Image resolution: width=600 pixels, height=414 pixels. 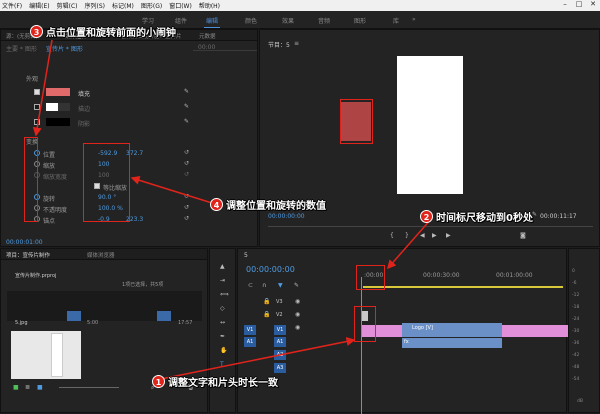 What do you see at coordinates (279, 302) in the screenshot?
I see `track-label-v3: V3` at bounding box center [279, 302].